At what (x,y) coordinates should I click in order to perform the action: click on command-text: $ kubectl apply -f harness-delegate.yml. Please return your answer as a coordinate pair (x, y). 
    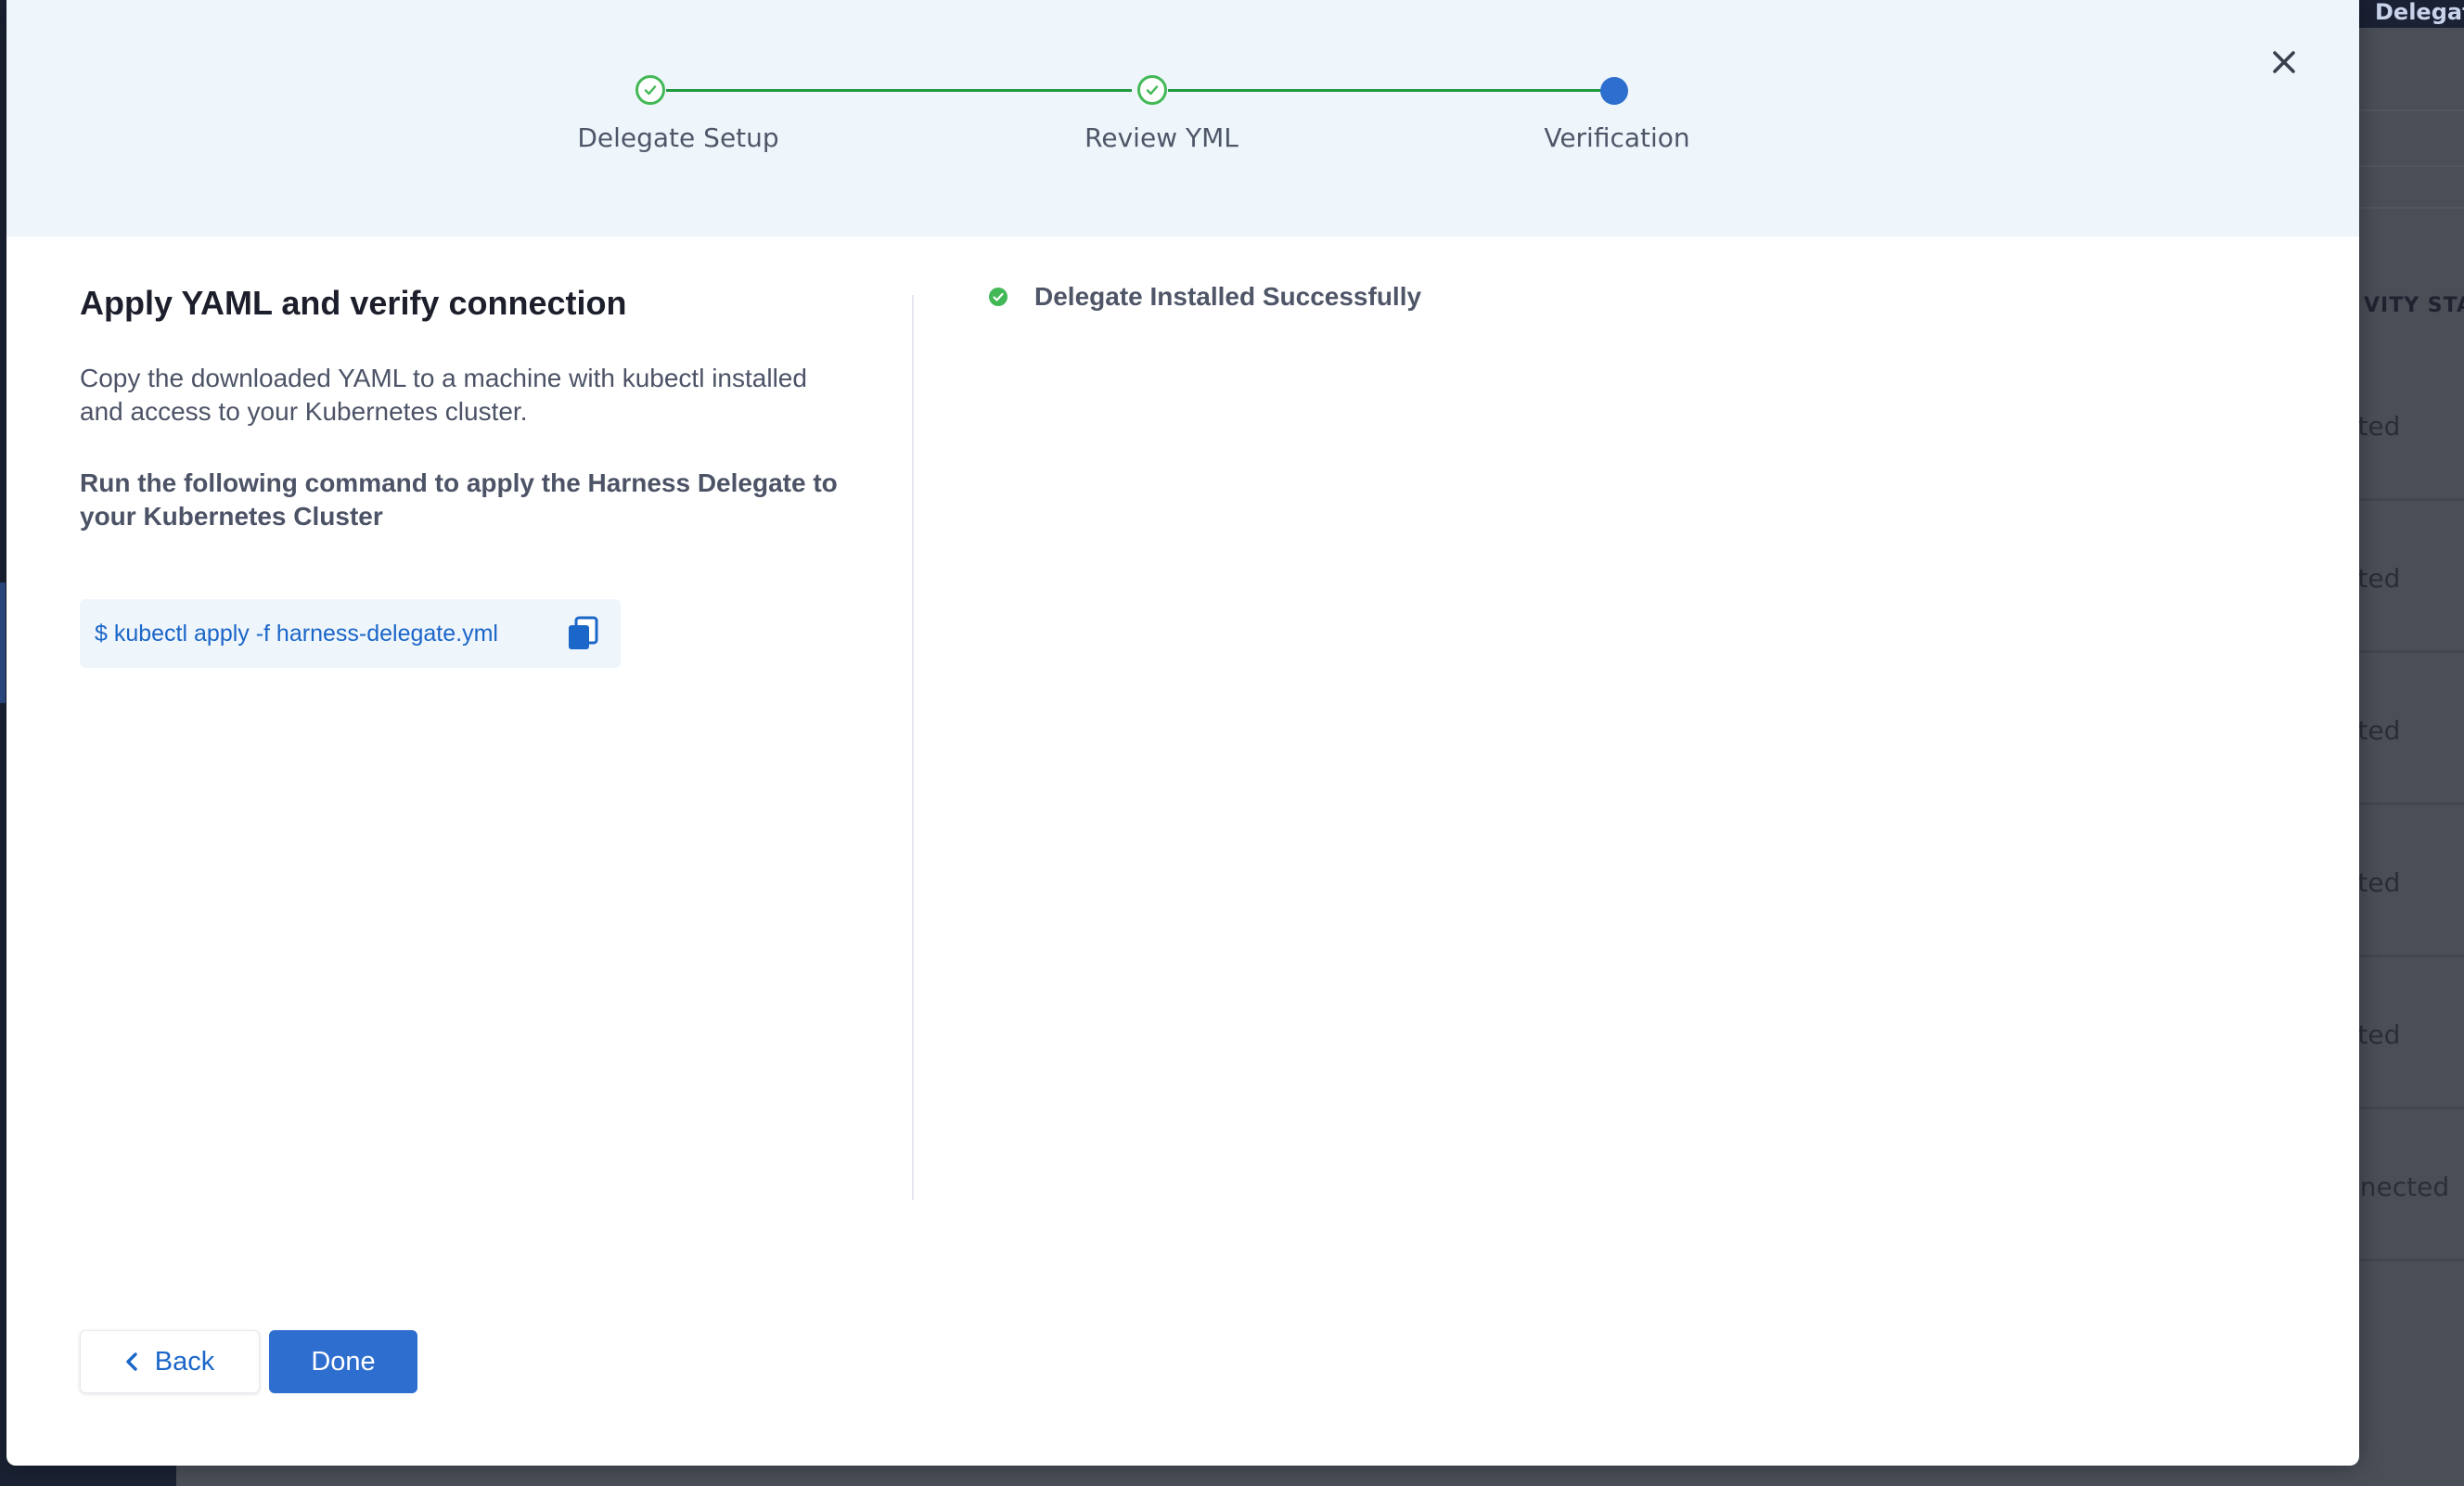
    Looking at the image, I should click on (296, 634).